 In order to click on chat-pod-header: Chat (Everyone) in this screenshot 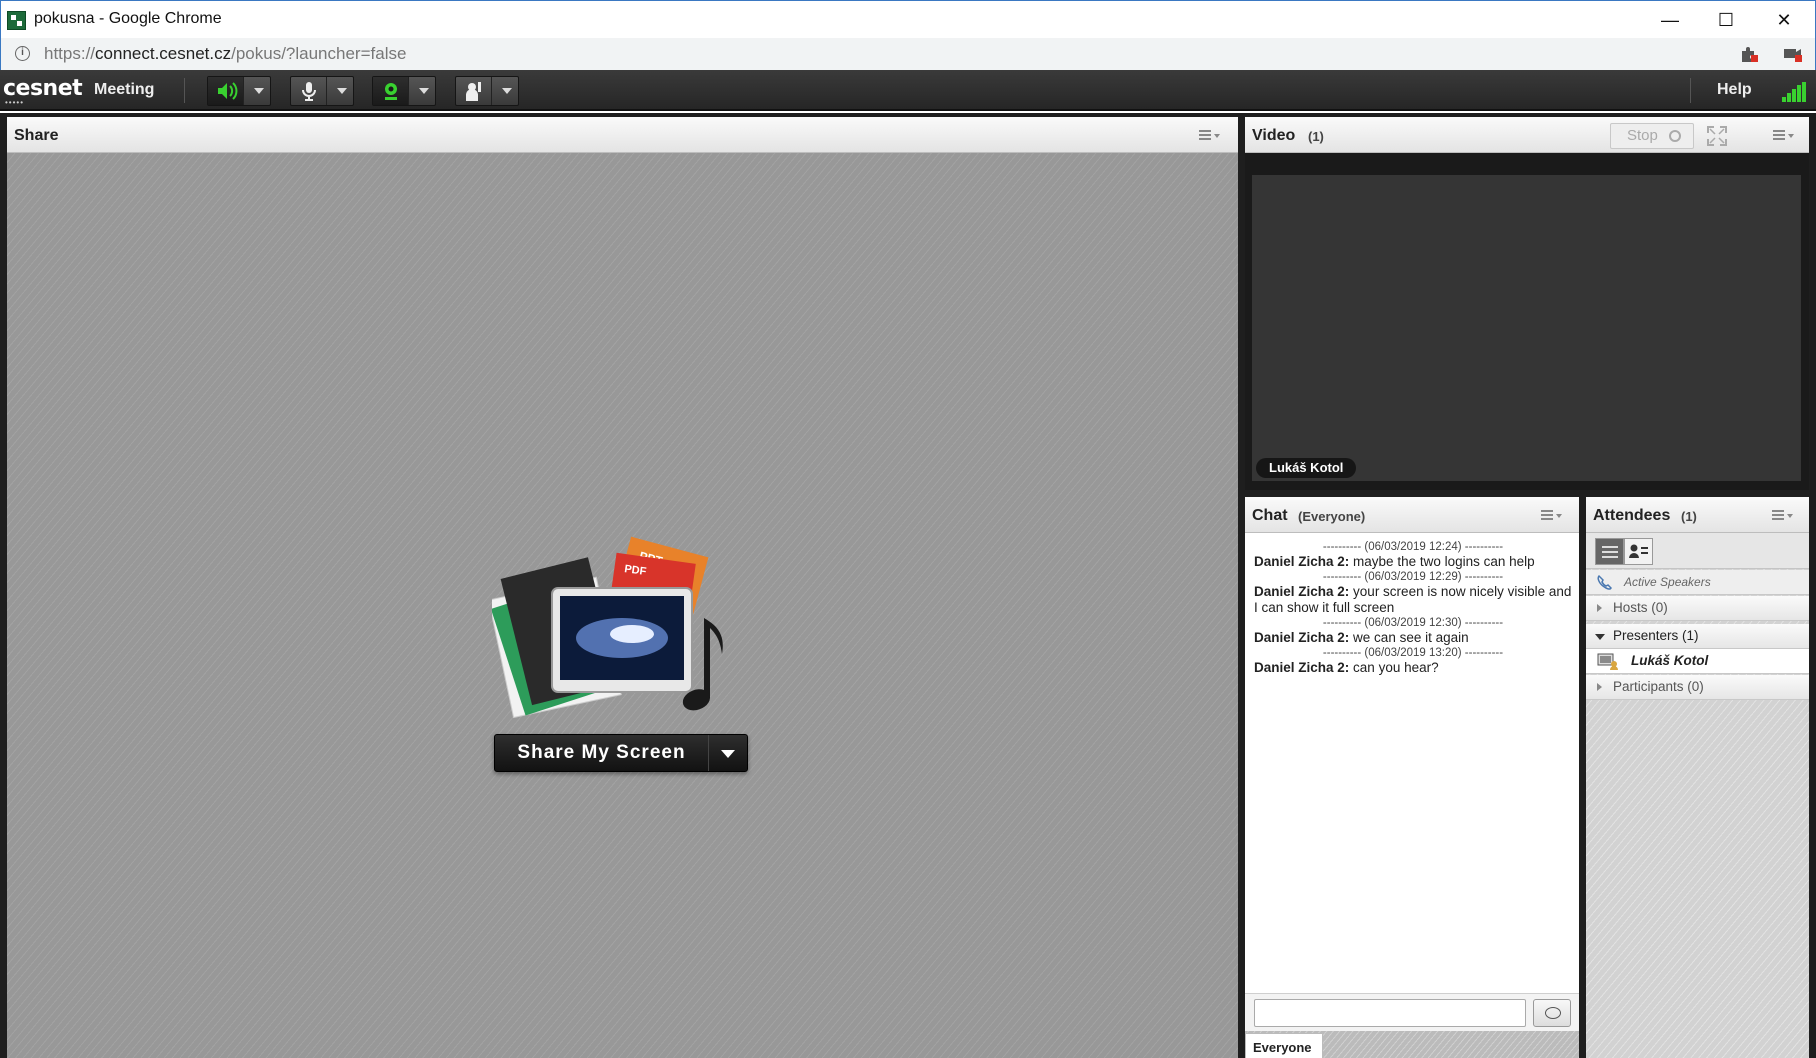, I will do `click(1412, 515)`.